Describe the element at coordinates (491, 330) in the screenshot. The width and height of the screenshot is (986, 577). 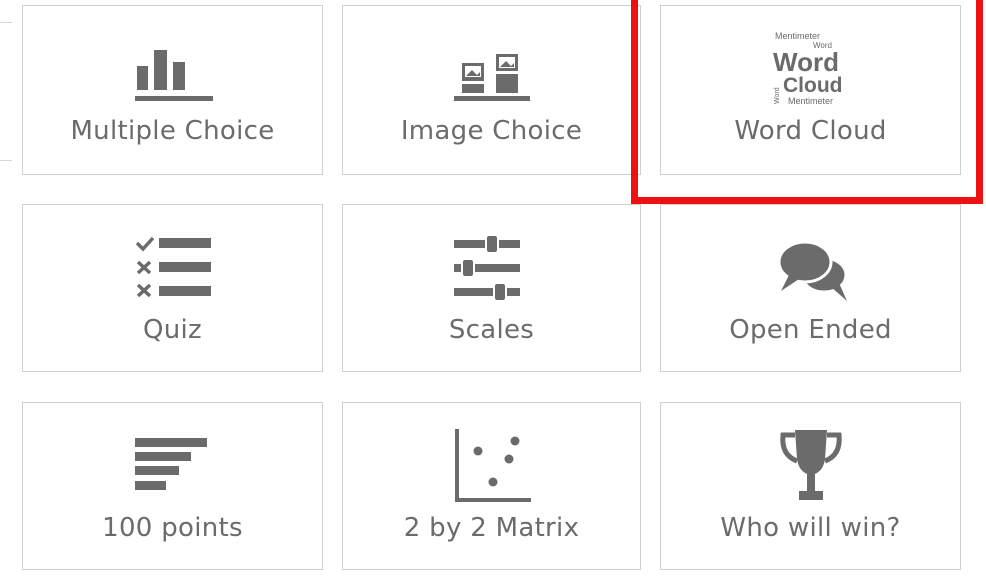
I see `tile-label: Scales` at that location.